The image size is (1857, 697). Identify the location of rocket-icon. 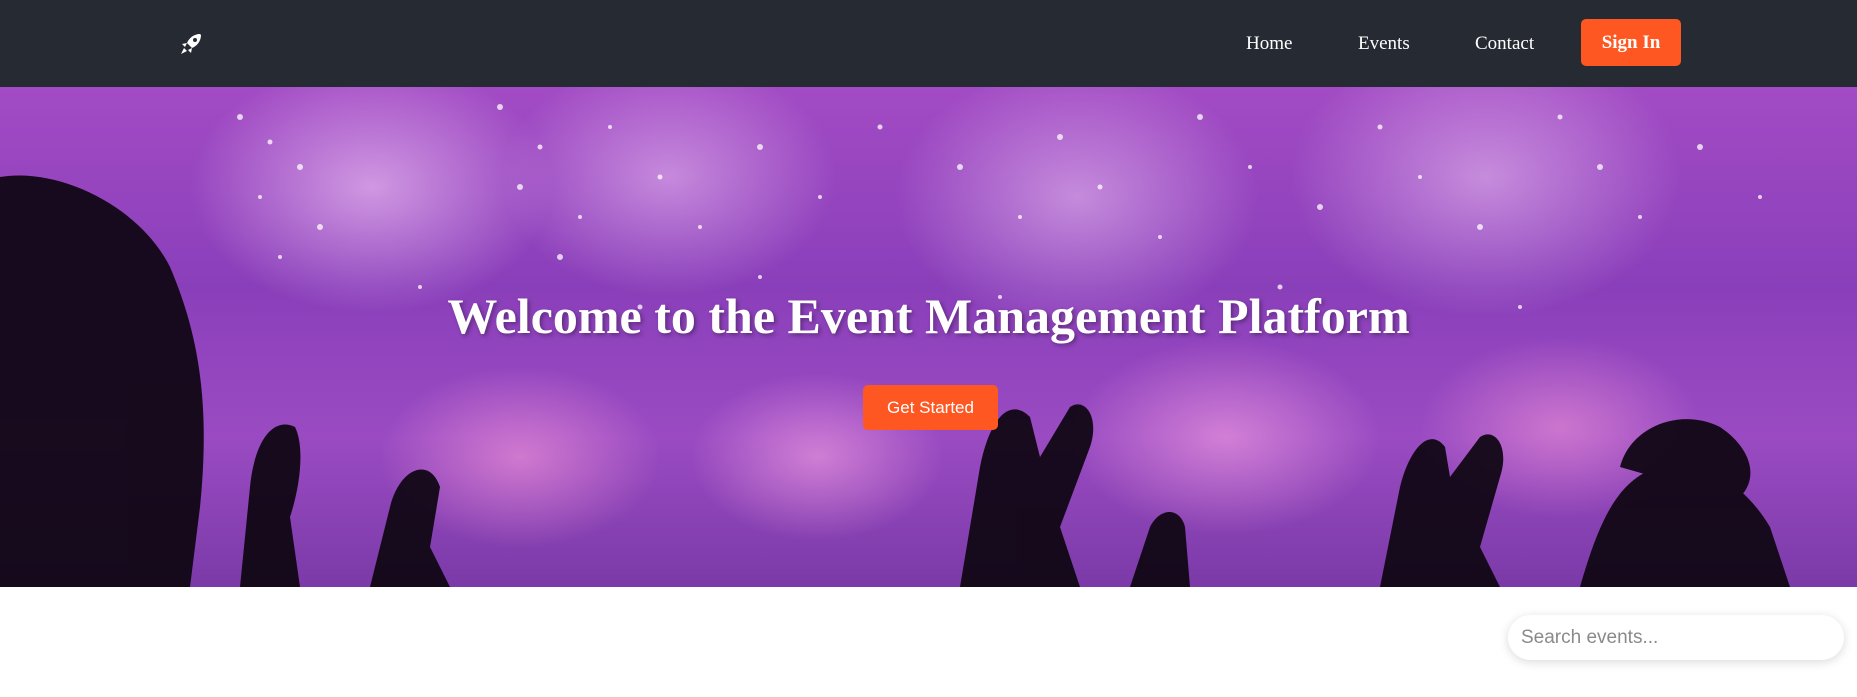
(191, 44).